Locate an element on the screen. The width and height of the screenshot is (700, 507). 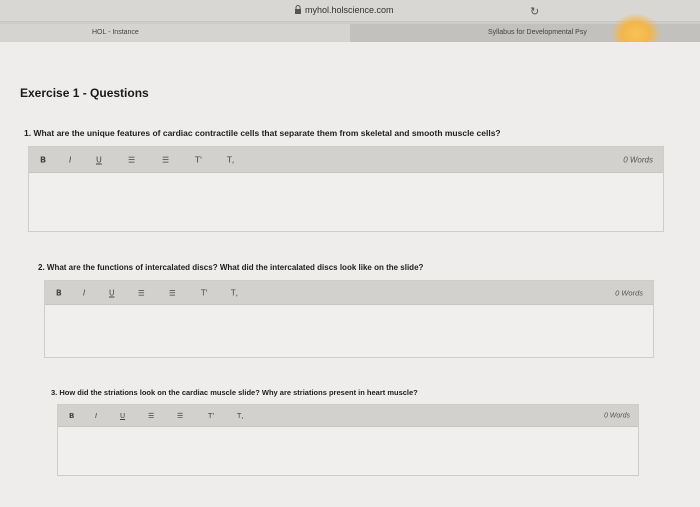
tab-label: HOL - Instance is located at coordinates (115, 32).